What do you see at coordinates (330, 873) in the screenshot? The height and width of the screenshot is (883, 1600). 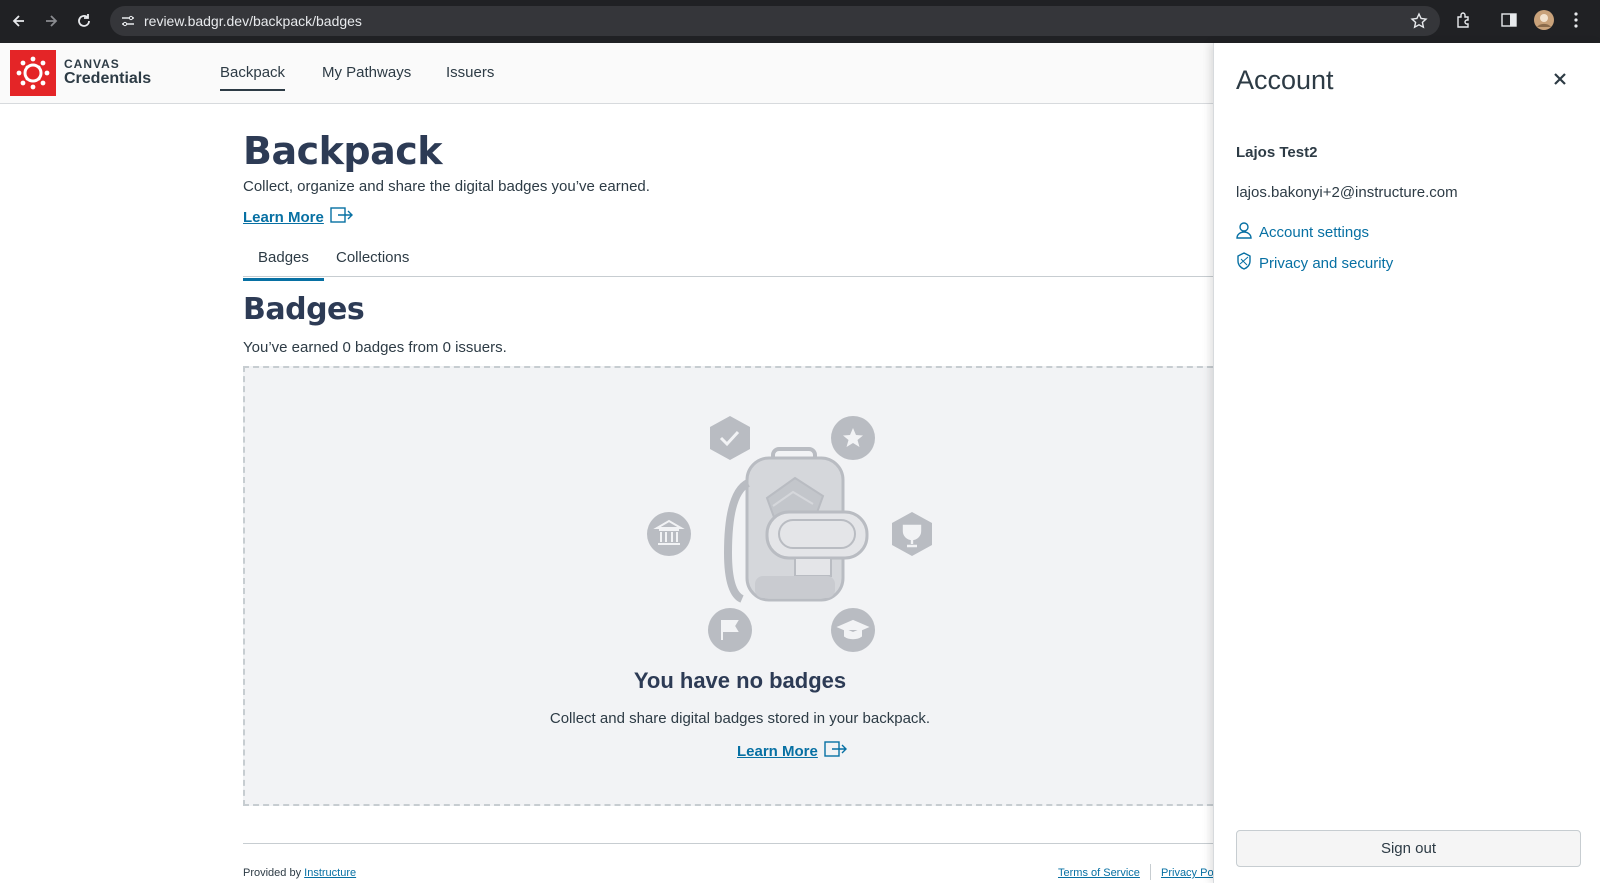 I see `instructure-link: Instructure` at bounding box center [330, 873].